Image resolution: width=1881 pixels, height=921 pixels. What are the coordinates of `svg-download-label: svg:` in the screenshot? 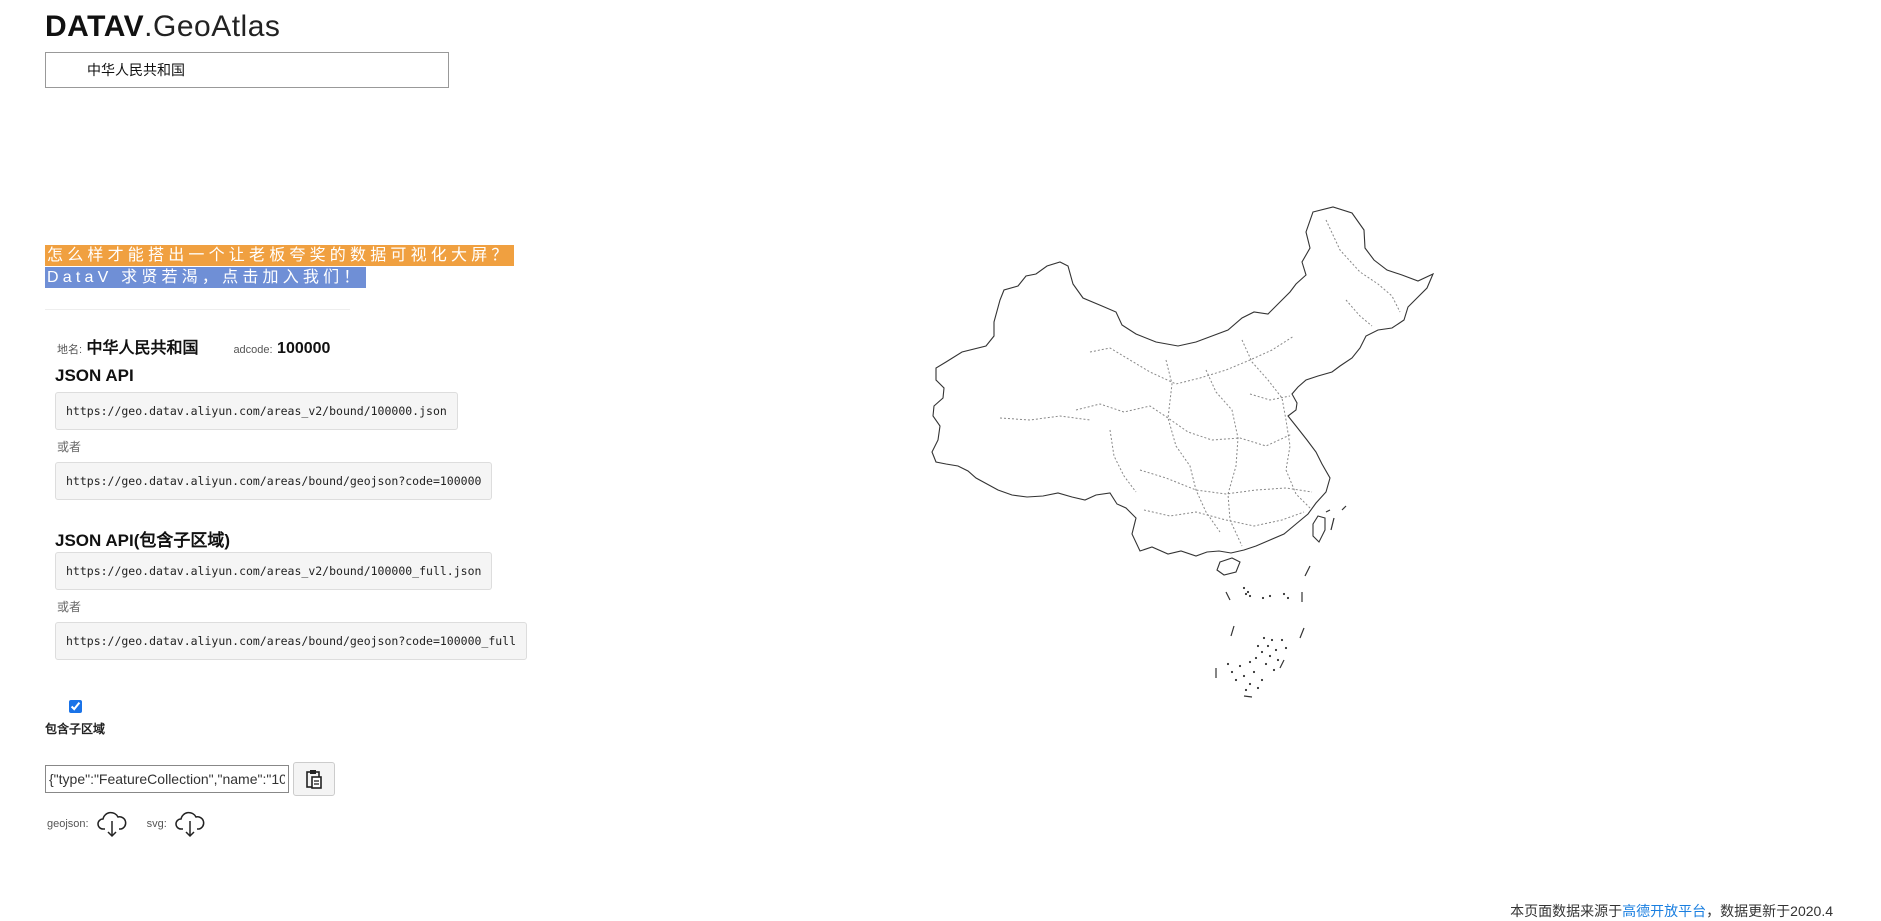 It's located at (156, 824).